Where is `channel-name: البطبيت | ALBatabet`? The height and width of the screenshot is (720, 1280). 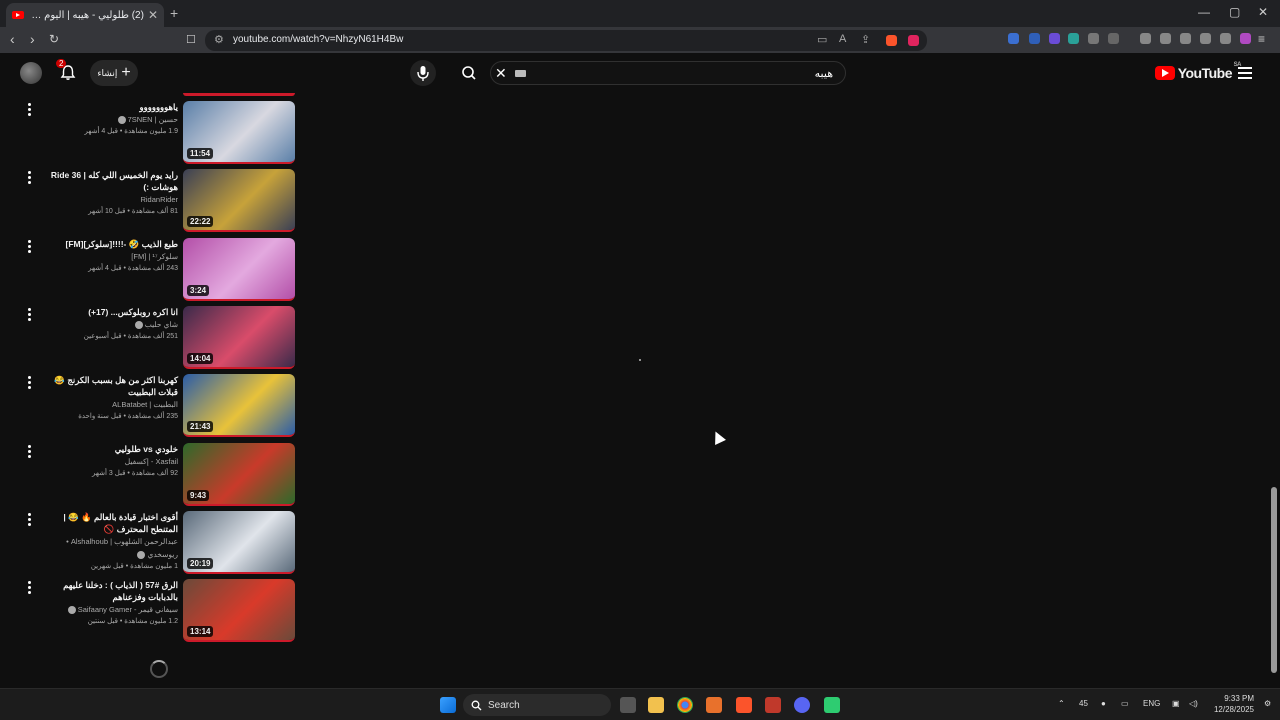
channel-name: البطبيت | ALBatabet is located at coordinates (109, 404).